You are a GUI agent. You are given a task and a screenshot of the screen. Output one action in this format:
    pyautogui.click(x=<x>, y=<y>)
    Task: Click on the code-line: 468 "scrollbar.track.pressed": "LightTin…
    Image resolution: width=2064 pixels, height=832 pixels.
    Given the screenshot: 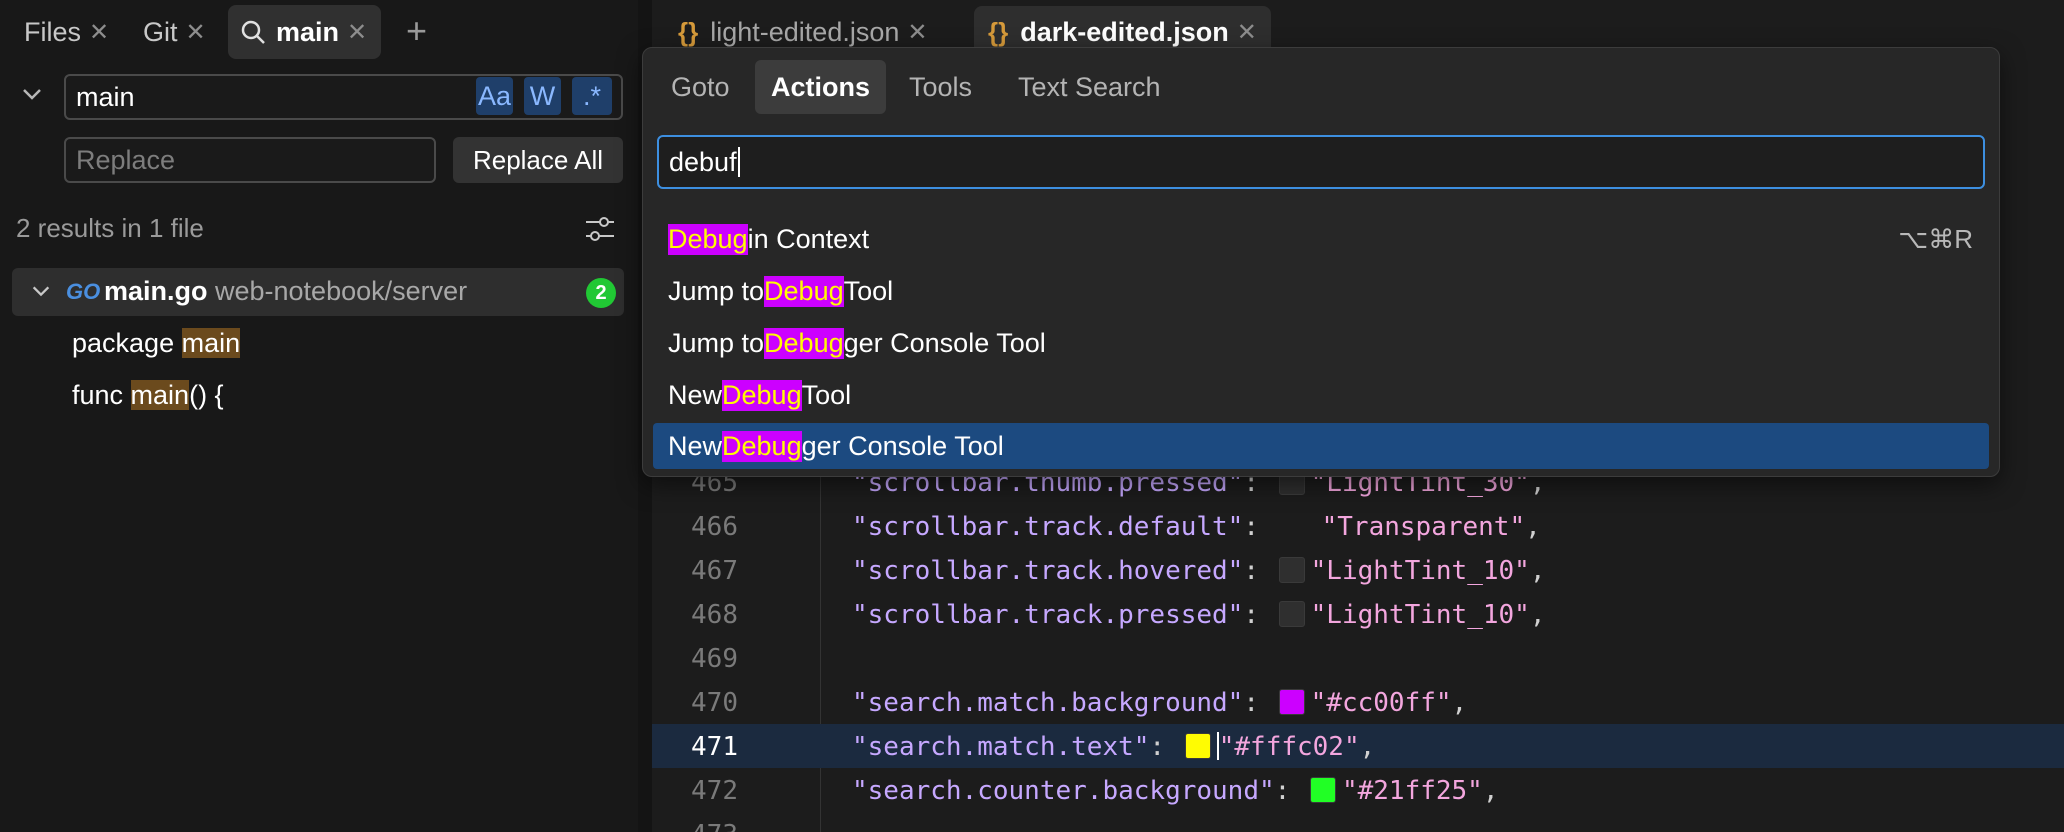 What is the action you would take?
    pyautogui.click(x=1358, y=614)
    